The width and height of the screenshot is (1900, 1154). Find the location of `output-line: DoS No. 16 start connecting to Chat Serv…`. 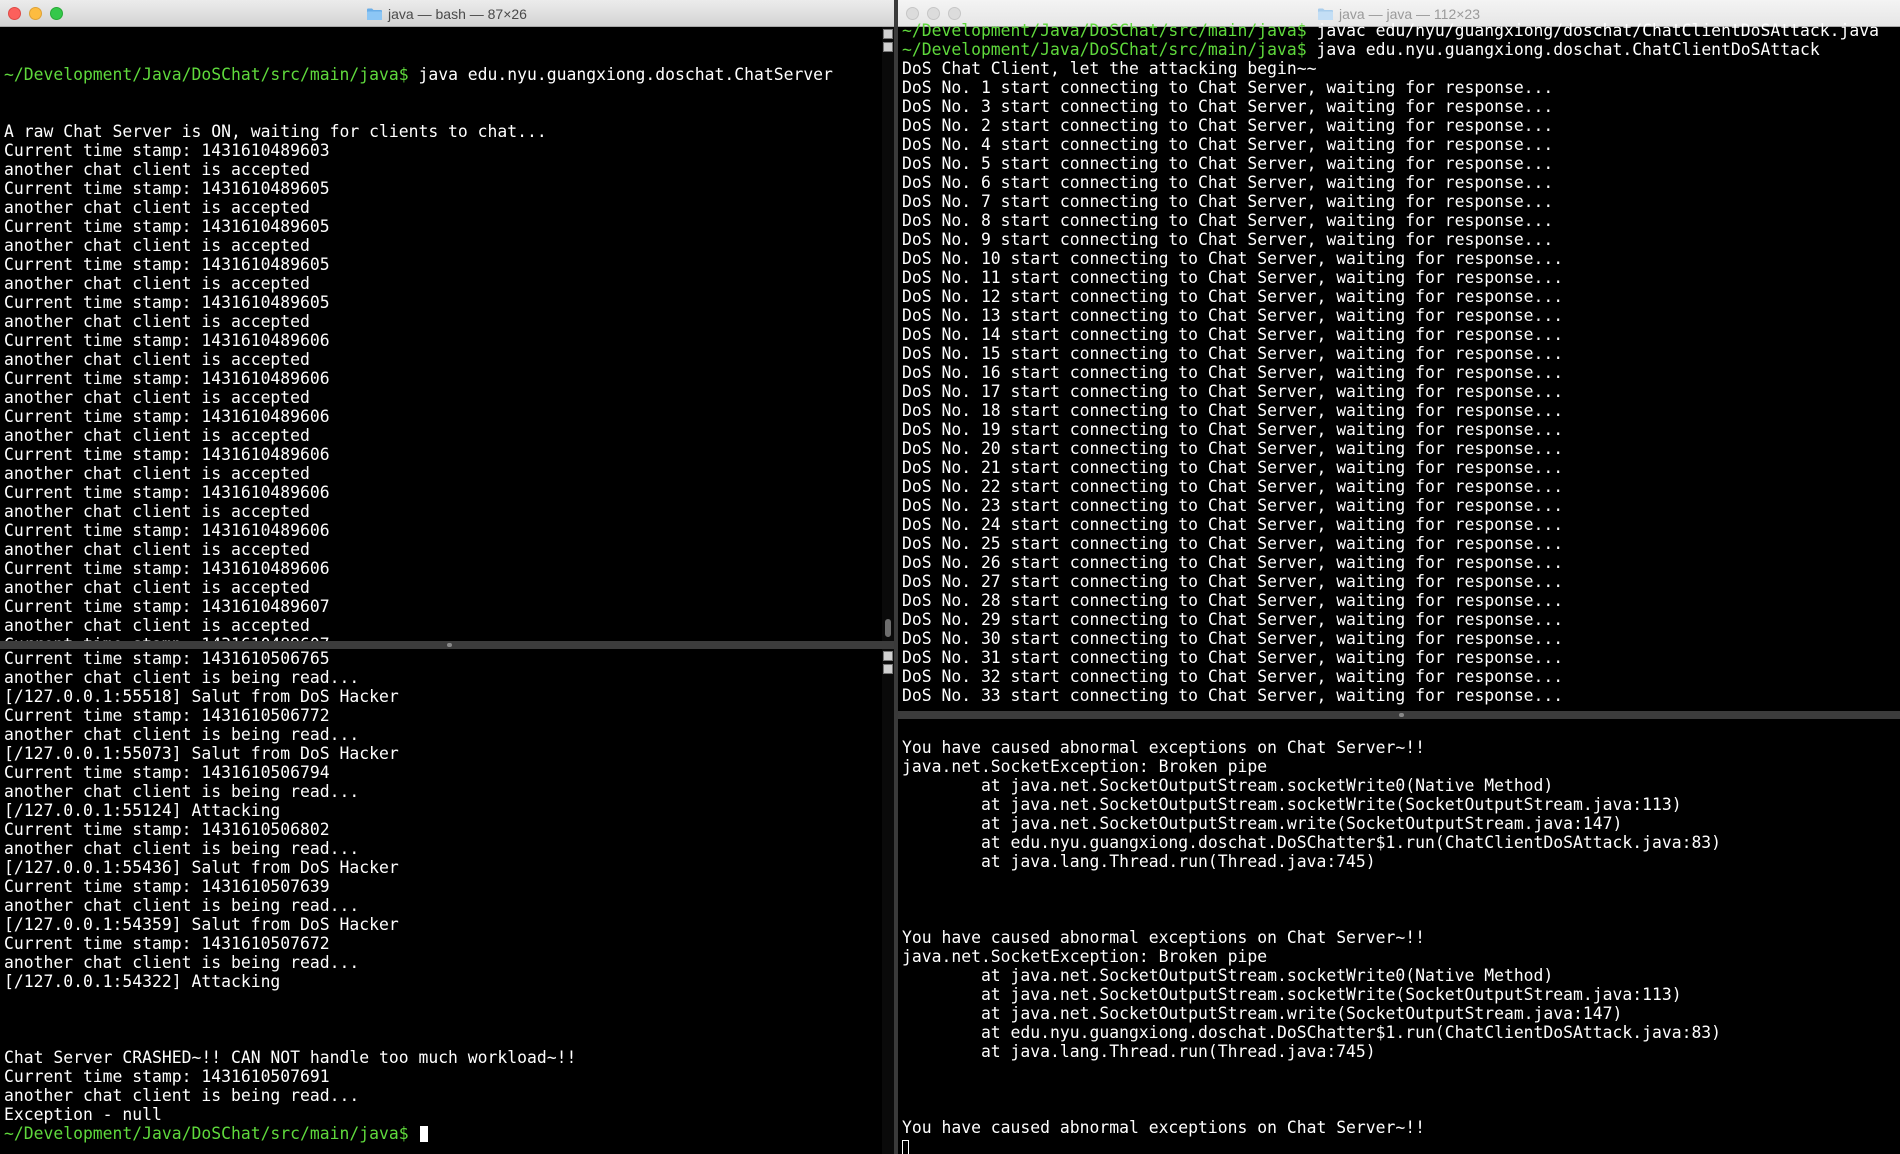

output-line: DoS No. 16 start connecting to Chat Serv… is located at coordinates (1233, 372).